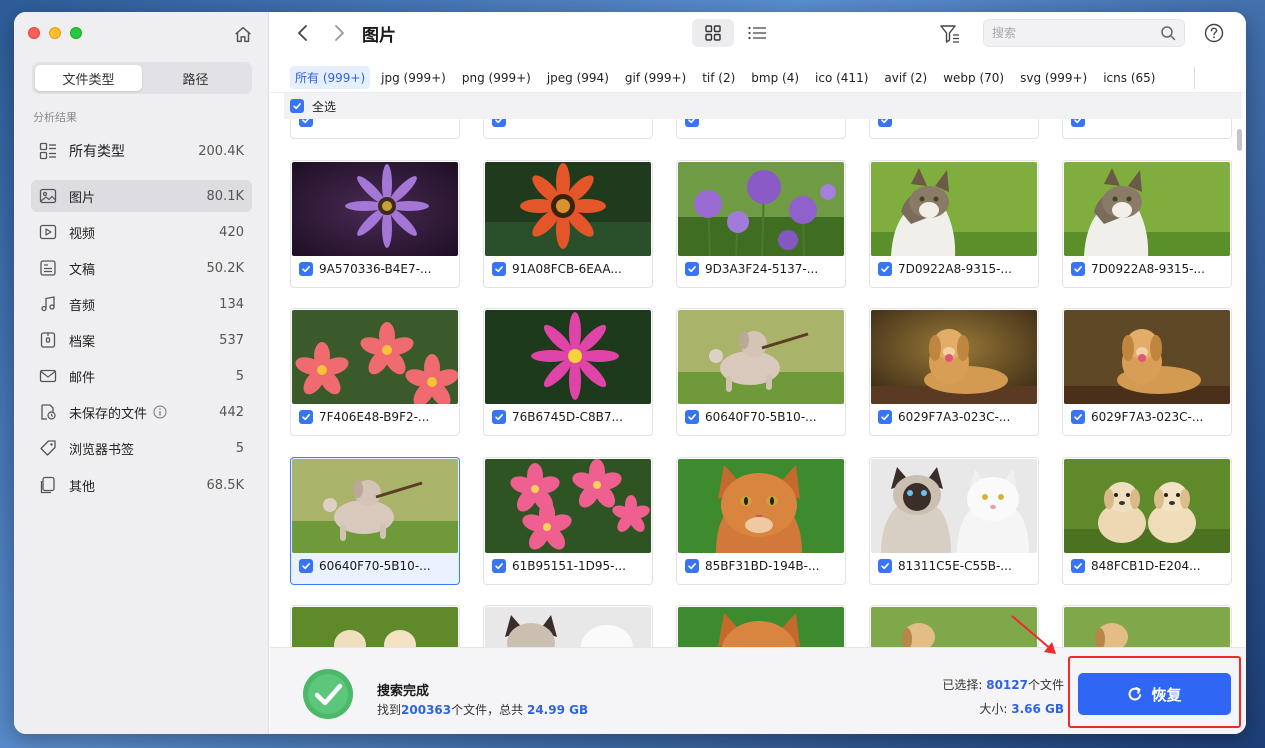 The image size is (1265, 748). What do you see at coordinates (231, 232) in the screenshot?
I see `sidebar-item-count: 420` at bounding box center [231, 232].